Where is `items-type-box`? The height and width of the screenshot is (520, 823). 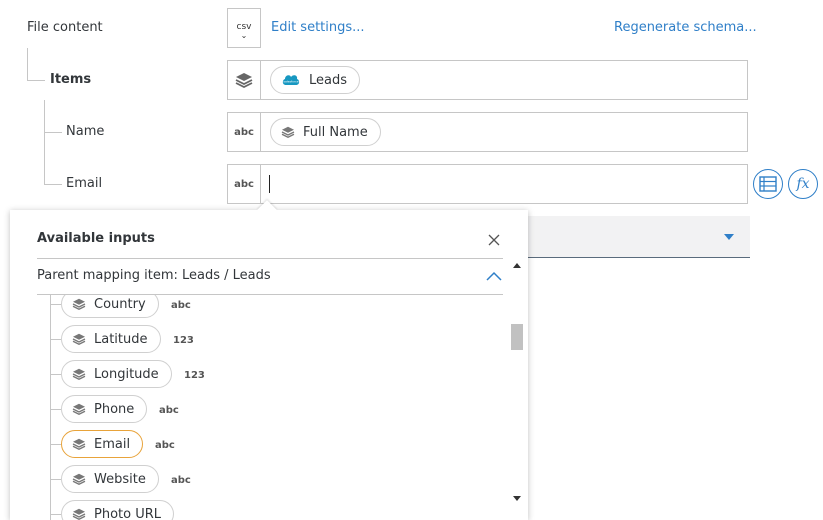
items-type-box is located at coordinates (244, 80).